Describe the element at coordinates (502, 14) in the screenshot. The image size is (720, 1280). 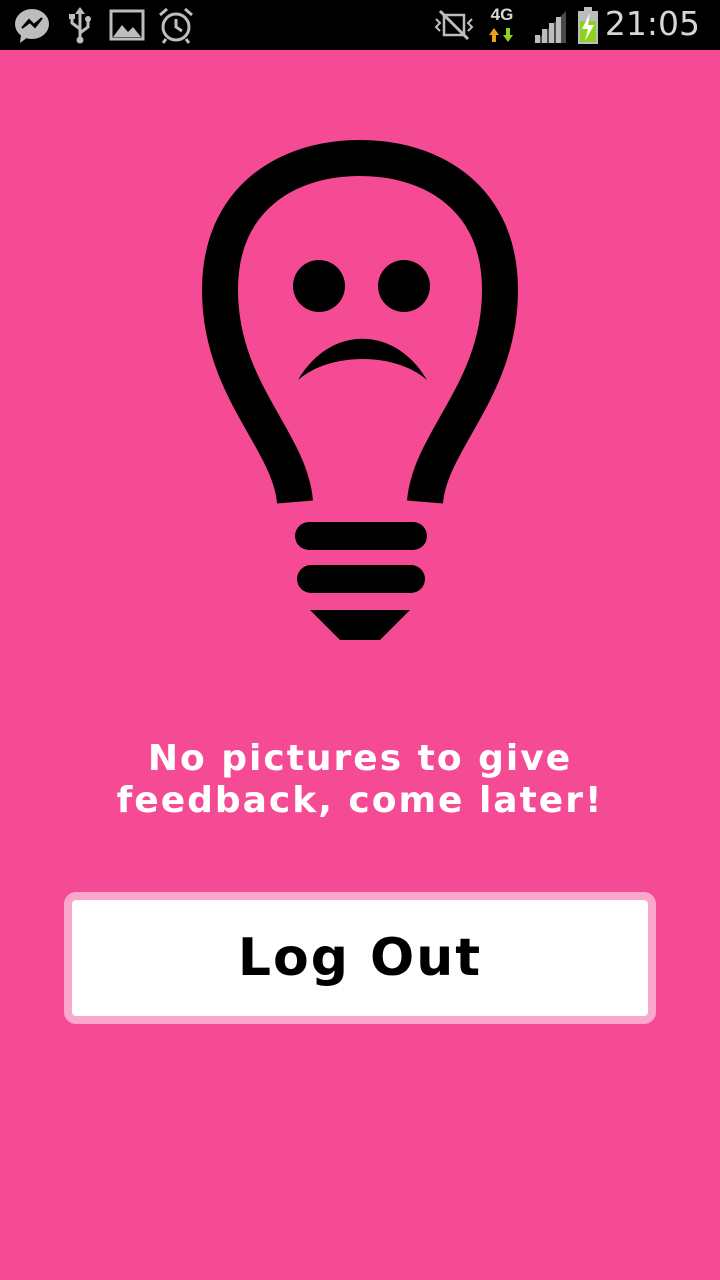
I see `network-label: 4G` at that location.